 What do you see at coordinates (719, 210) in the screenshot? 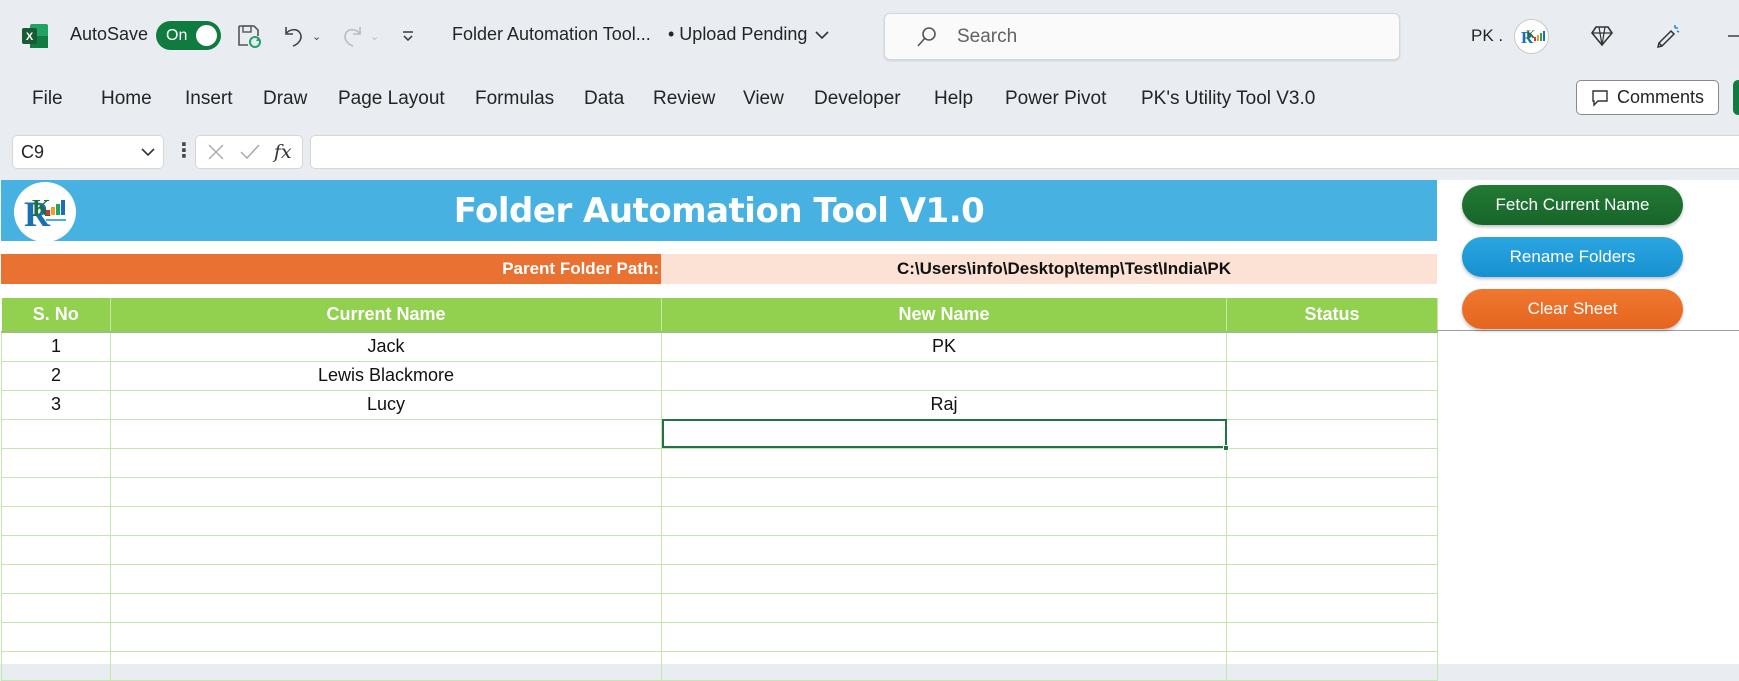
I see `sheet-title: Folder Automation Tool V1.0` at bounding box center [719, 210].